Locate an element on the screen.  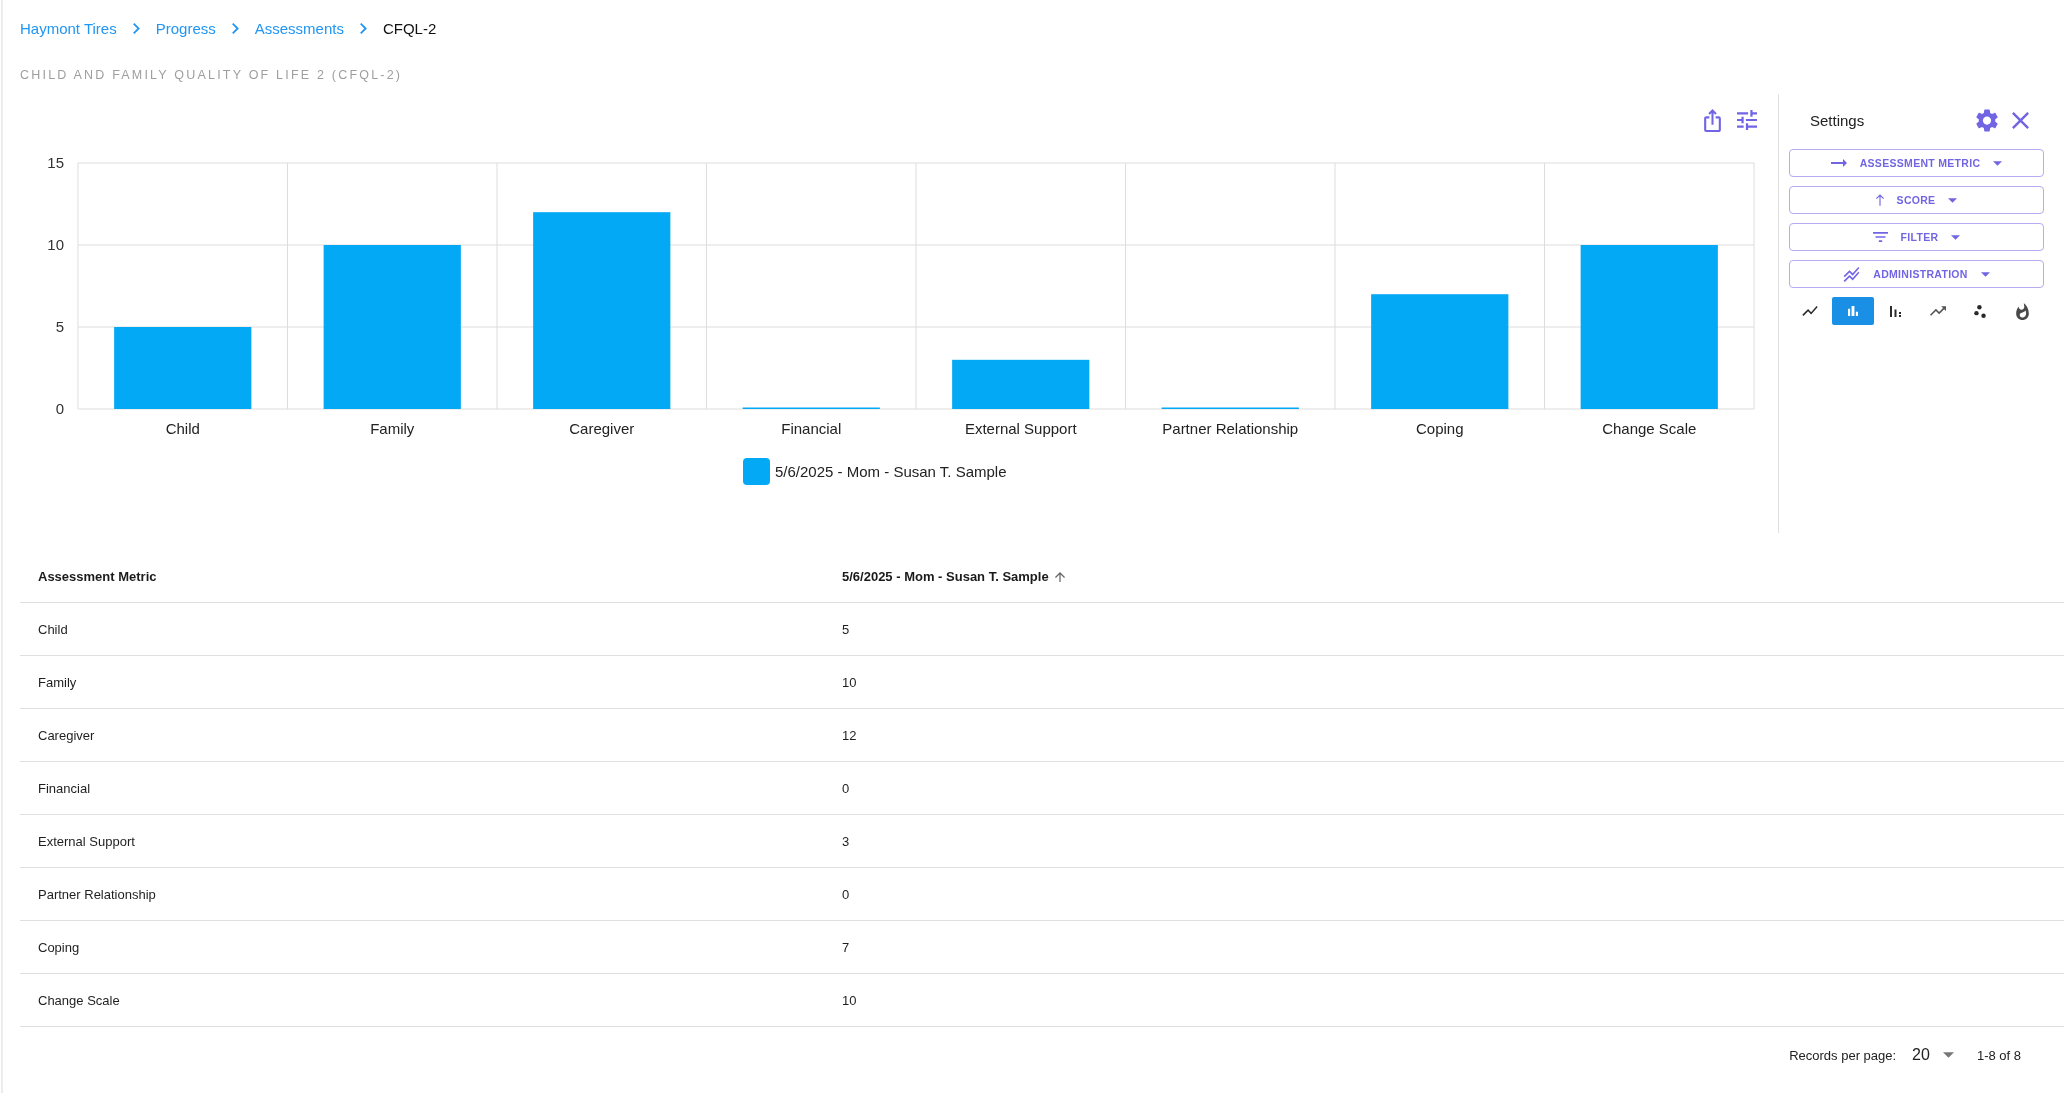
per-page-select: 20 is located at coordinates (1933, 1055).